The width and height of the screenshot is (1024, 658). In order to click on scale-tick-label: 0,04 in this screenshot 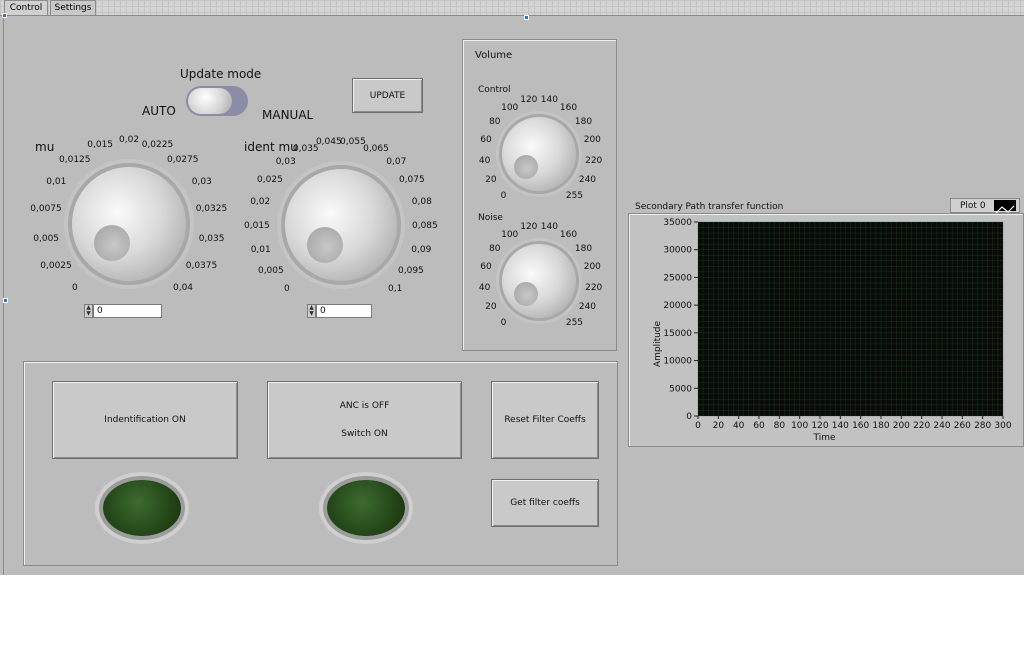, I will do `click(183, 288)`.